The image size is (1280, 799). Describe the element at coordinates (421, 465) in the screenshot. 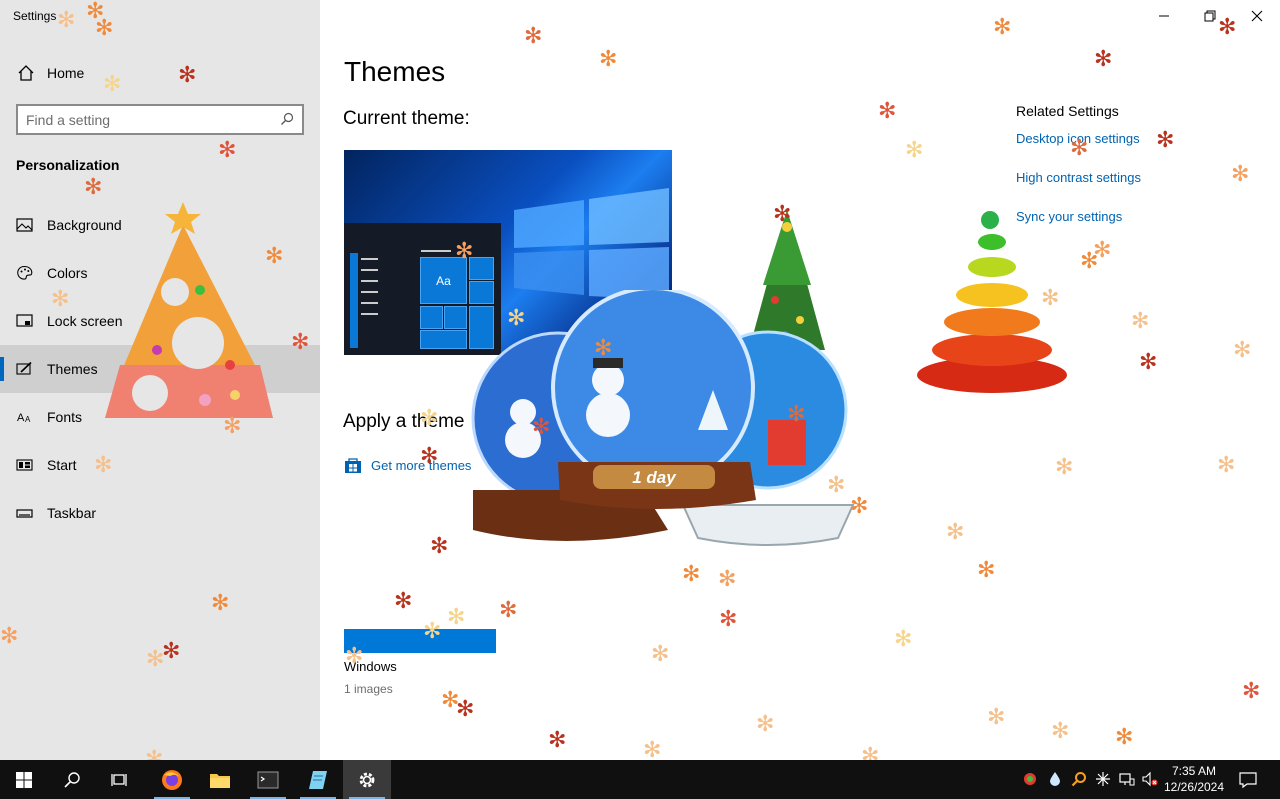

I see `get-more-themes-label: Get more themes` at that location.